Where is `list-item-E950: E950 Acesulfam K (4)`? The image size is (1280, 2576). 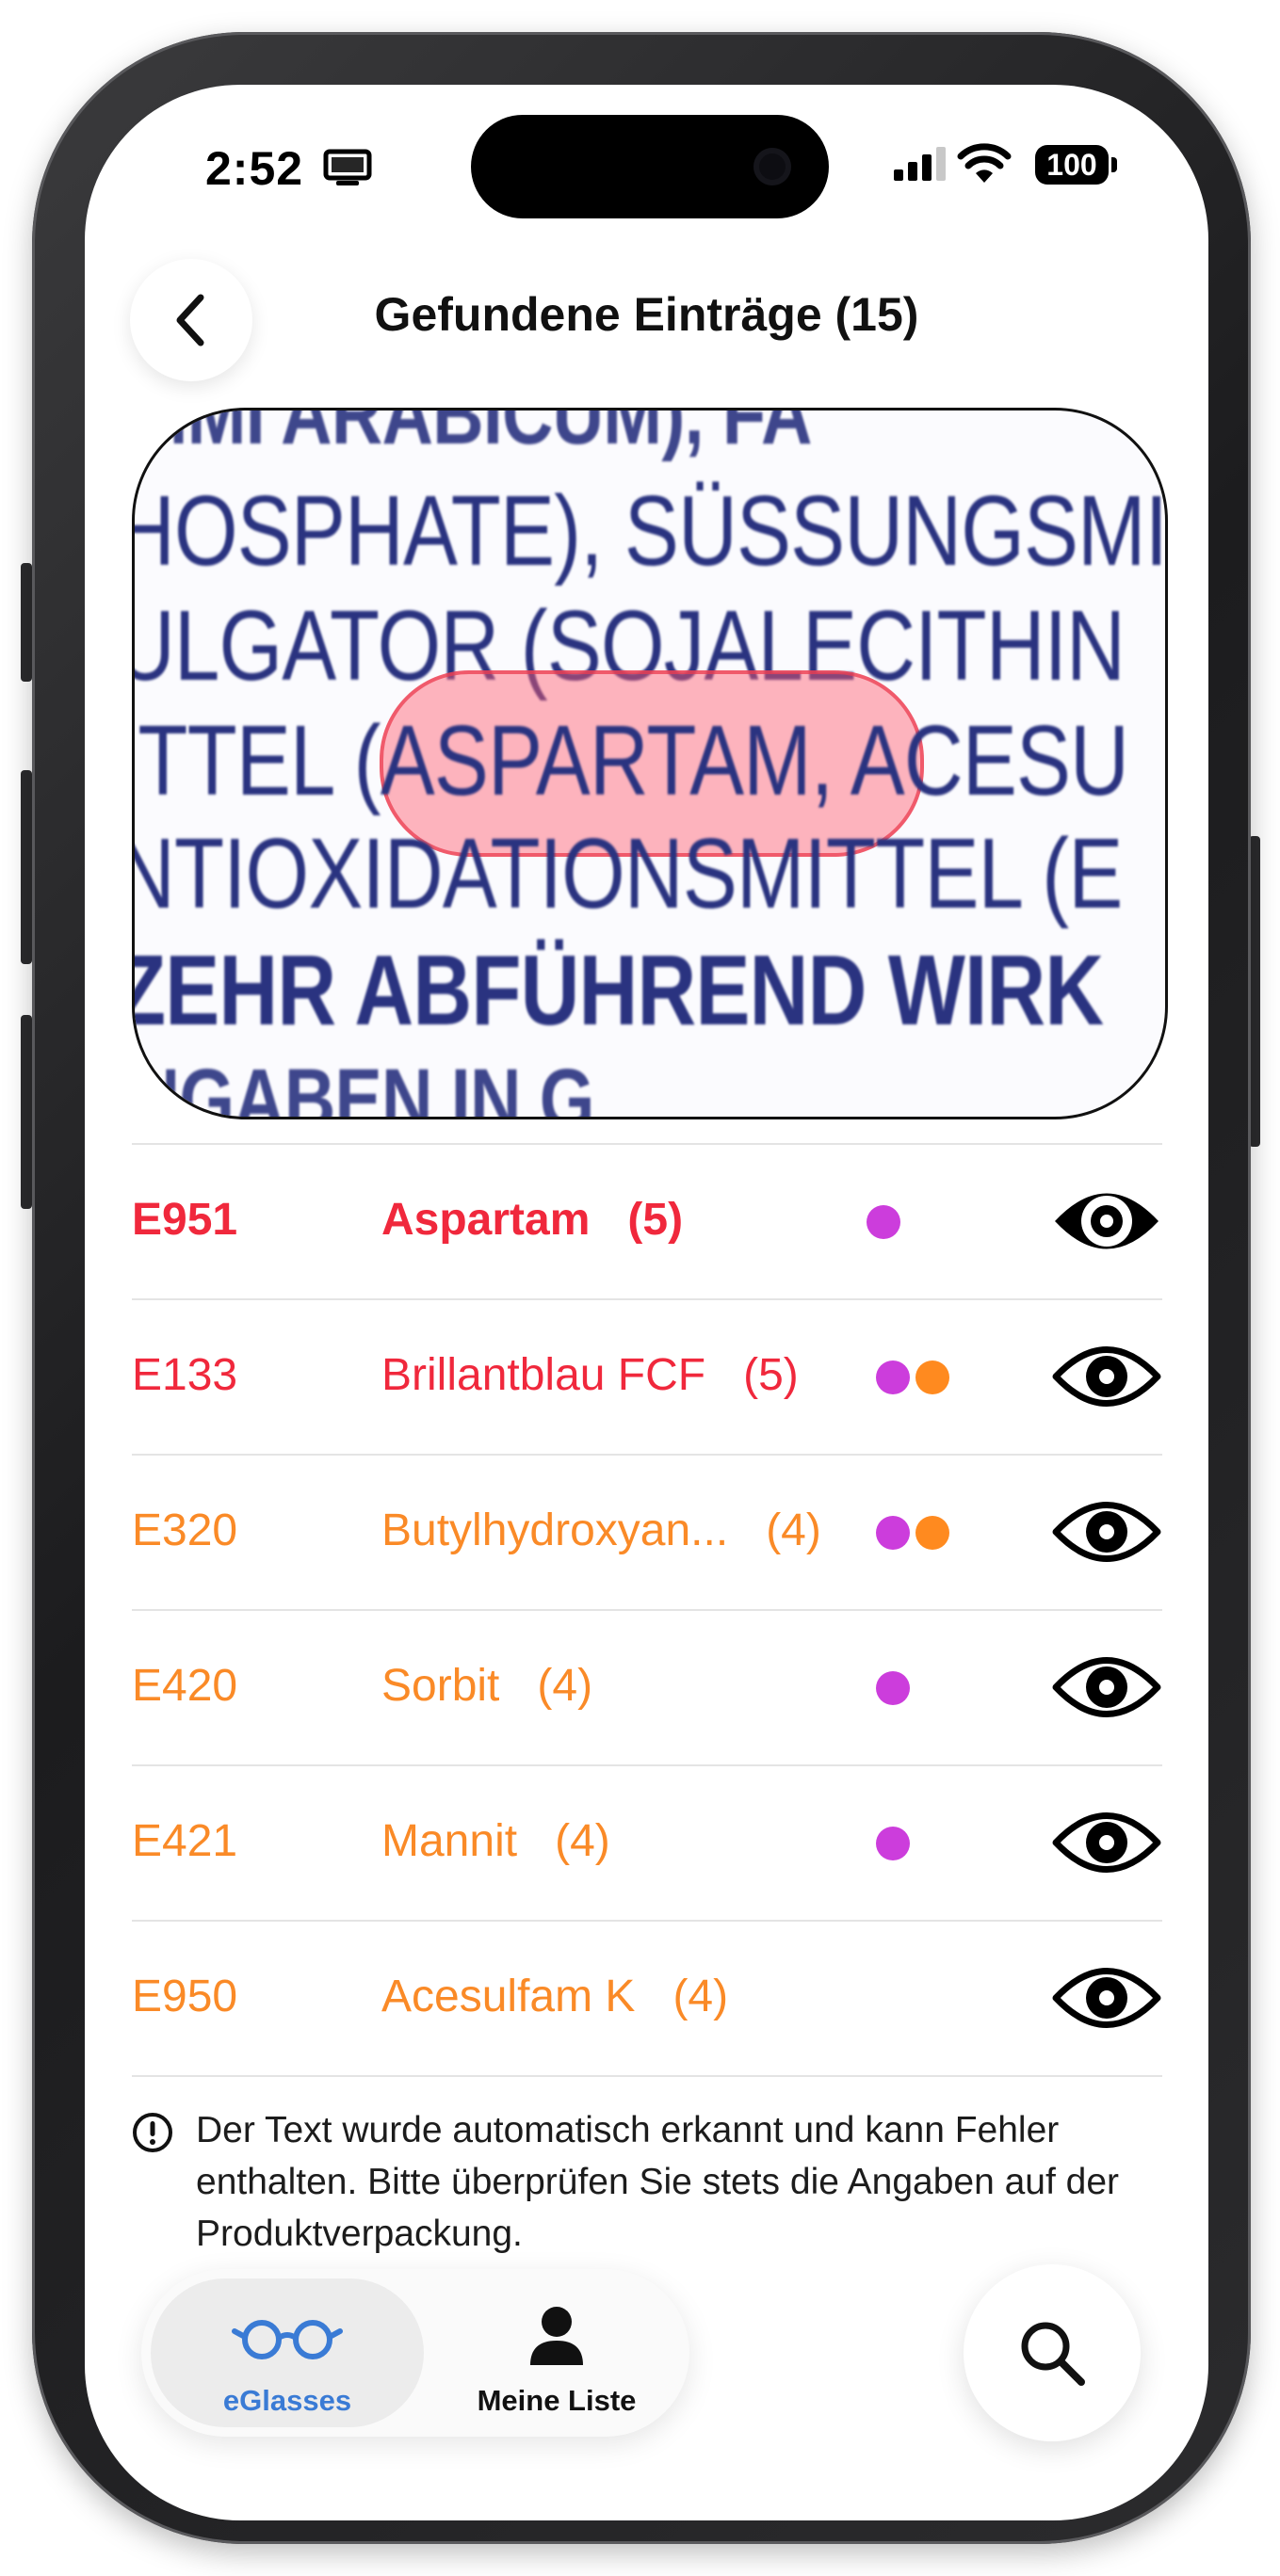
list-item-E950: E950 Acesulfam K (4) is located at coordinates (647, 1999).